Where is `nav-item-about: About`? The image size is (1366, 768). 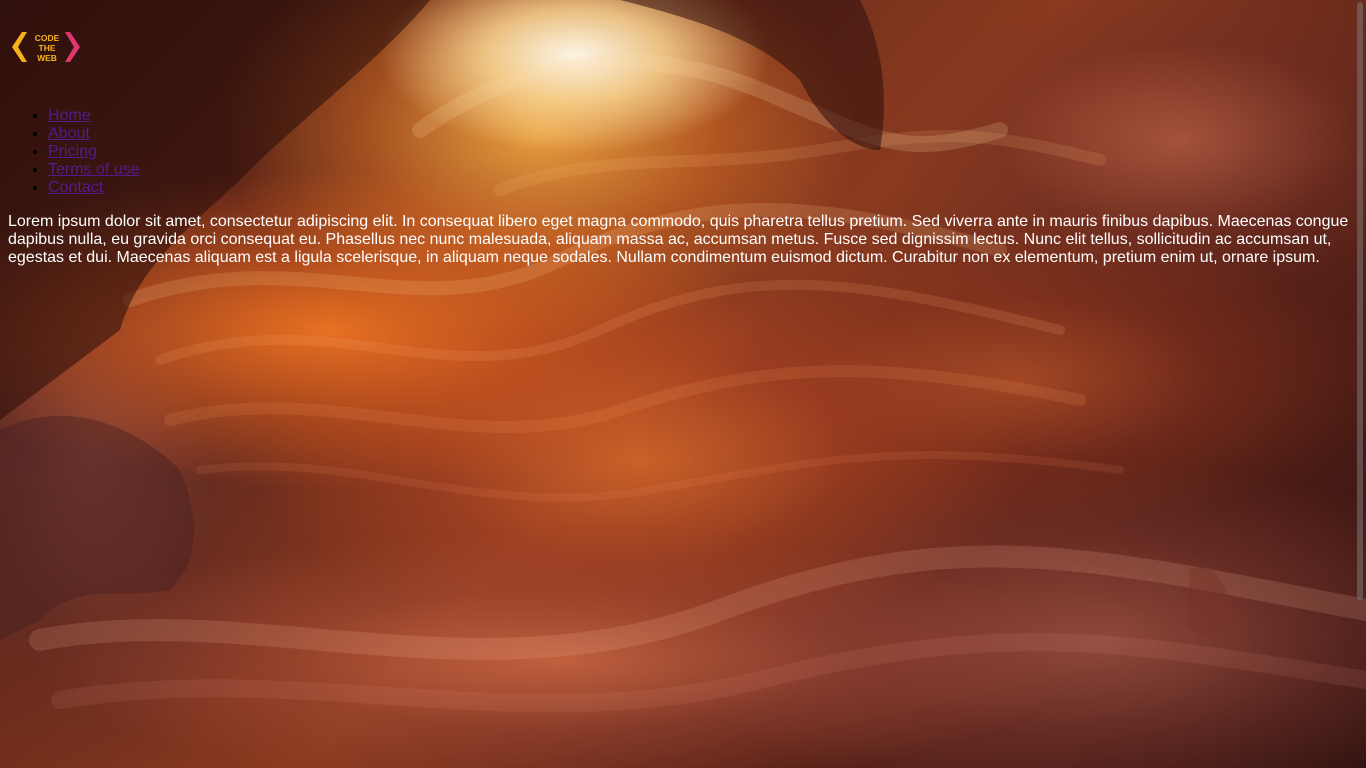 nav-item-about: About is located at coordinates (94, 134).